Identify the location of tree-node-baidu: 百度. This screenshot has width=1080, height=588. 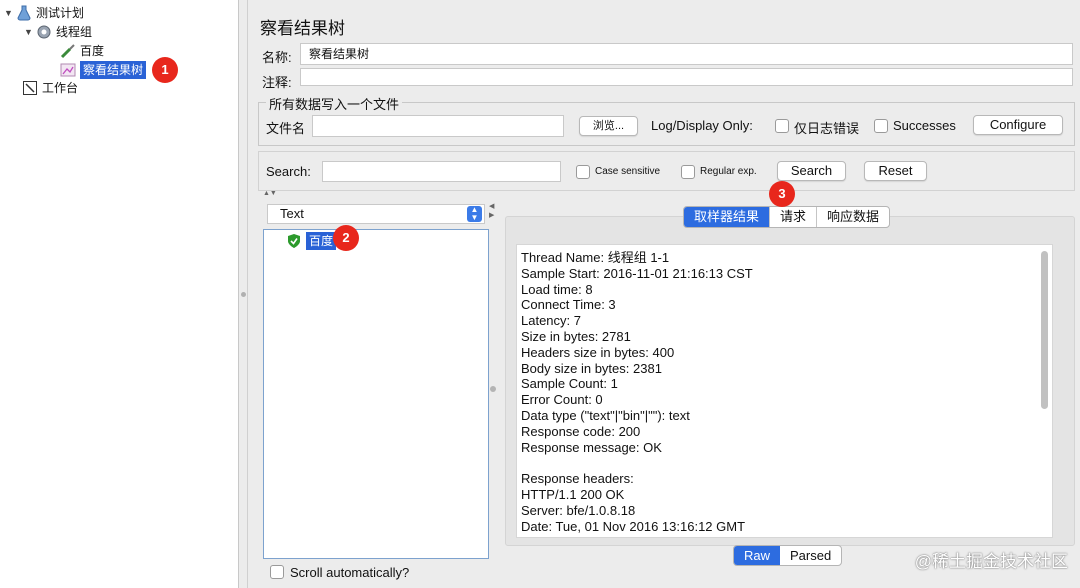
(82, 51).